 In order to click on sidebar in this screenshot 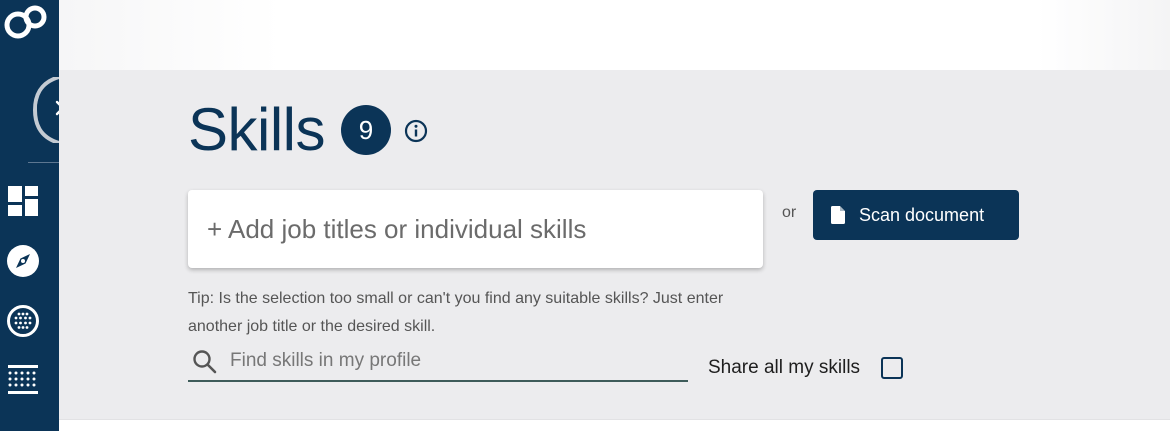, I will do `click(41, 215)`.